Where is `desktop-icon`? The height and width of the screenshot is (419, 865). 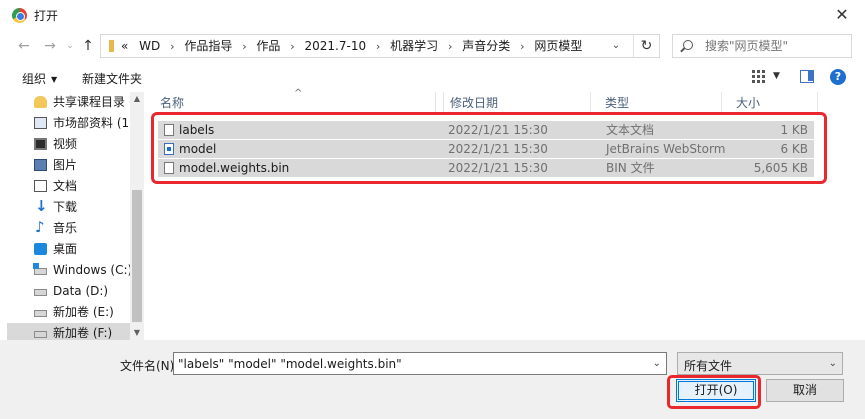
desktop-icon is located at coordinates (40, 249).